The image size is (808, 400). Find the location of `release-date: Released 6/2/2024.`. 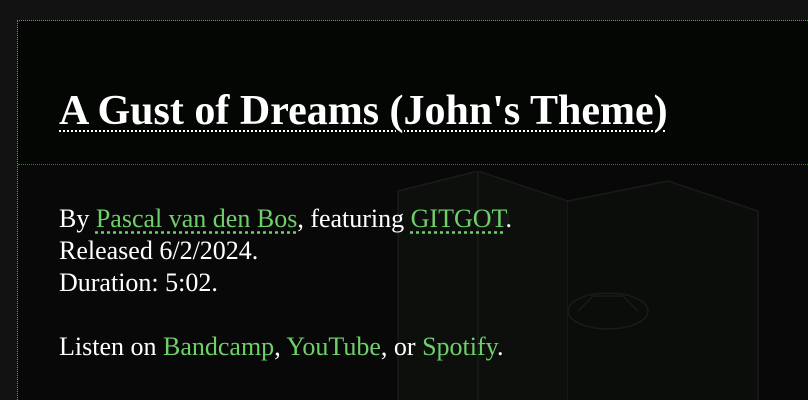

release-date: Released 6/2/2024. is located at coordinates (159, 250).